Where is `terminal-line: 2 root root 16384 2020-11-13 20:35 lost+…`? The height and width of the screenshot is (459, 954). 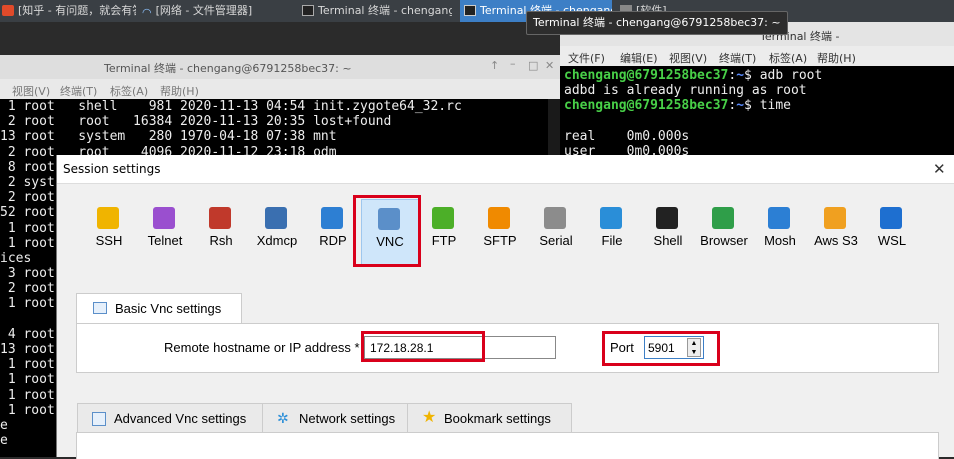
terminal-line: 2 root root 16384 2020-11-13 20:35 lost+… is located at coordinates (196, 122).